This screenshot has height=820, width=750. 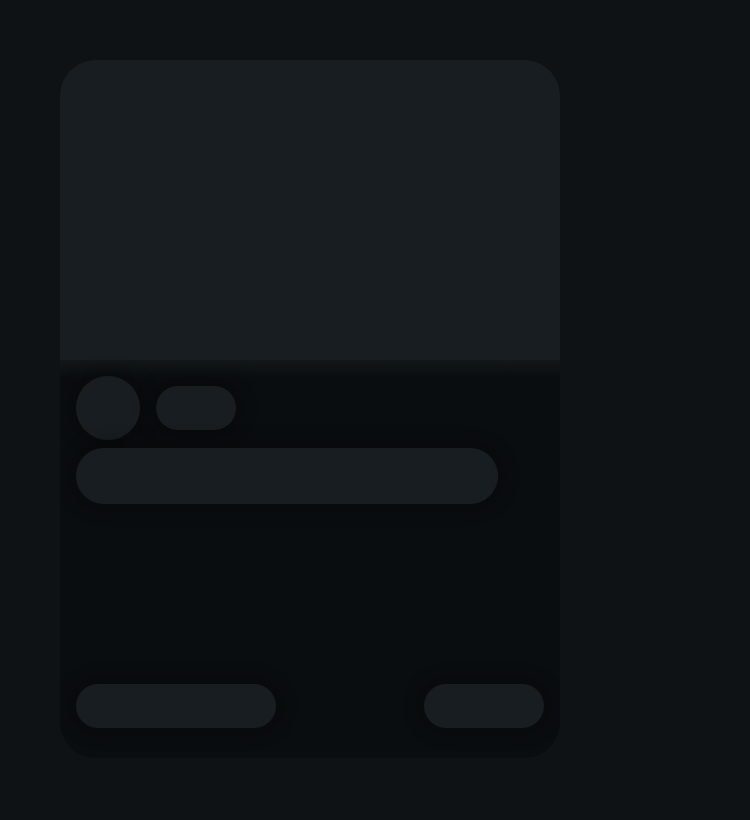 I want to click on title-placeholder, so click(x=287, y=476).